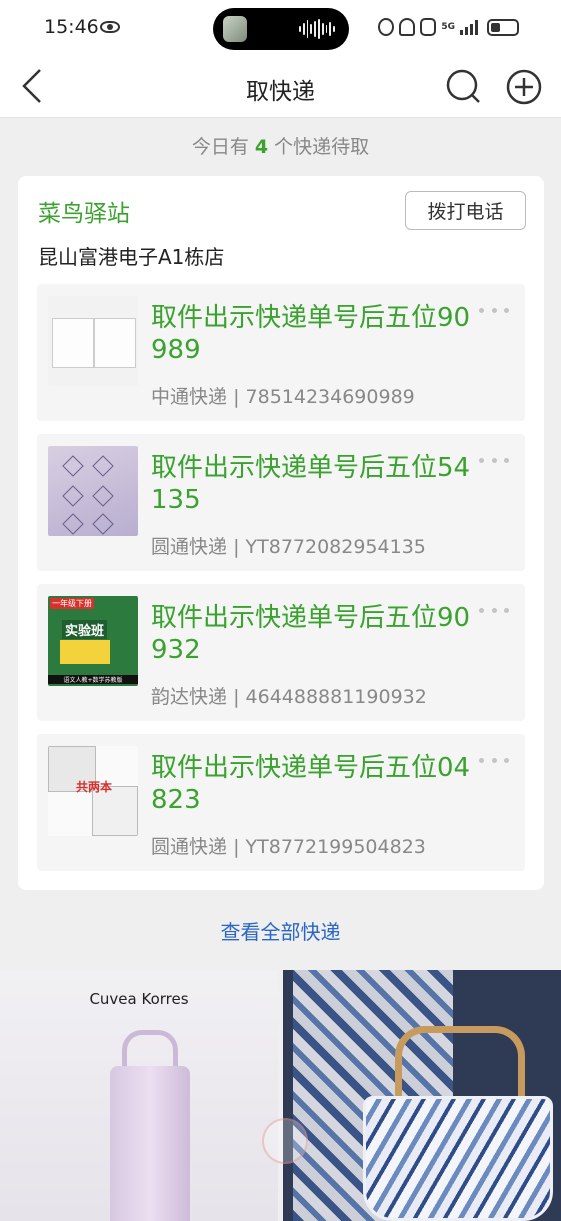 This screenshot has height=1221, width=561. I want to click on call-button: 拨打电话, so click(465, 210).